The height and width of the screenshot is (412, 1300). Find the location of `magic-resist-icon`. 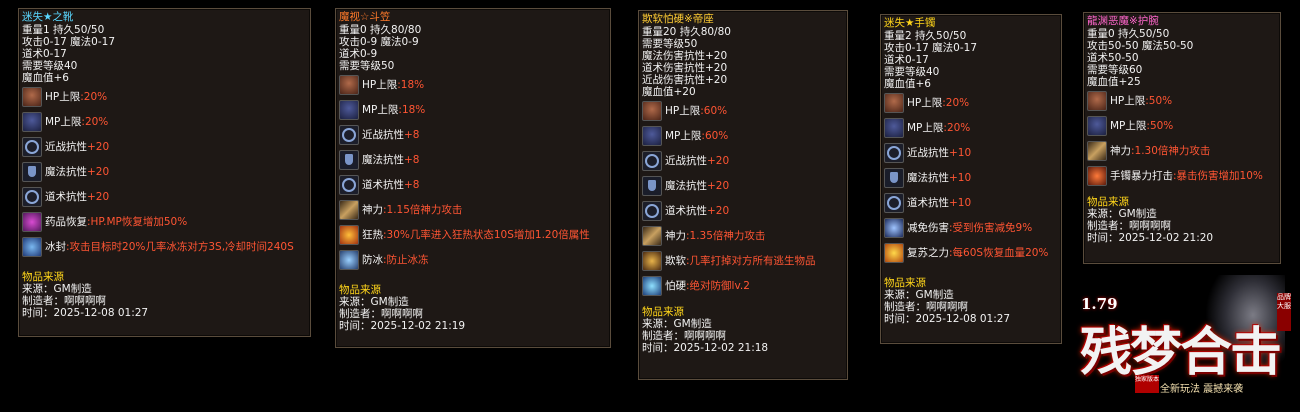

magic-resist-icon is located at coordinates (32, 171).